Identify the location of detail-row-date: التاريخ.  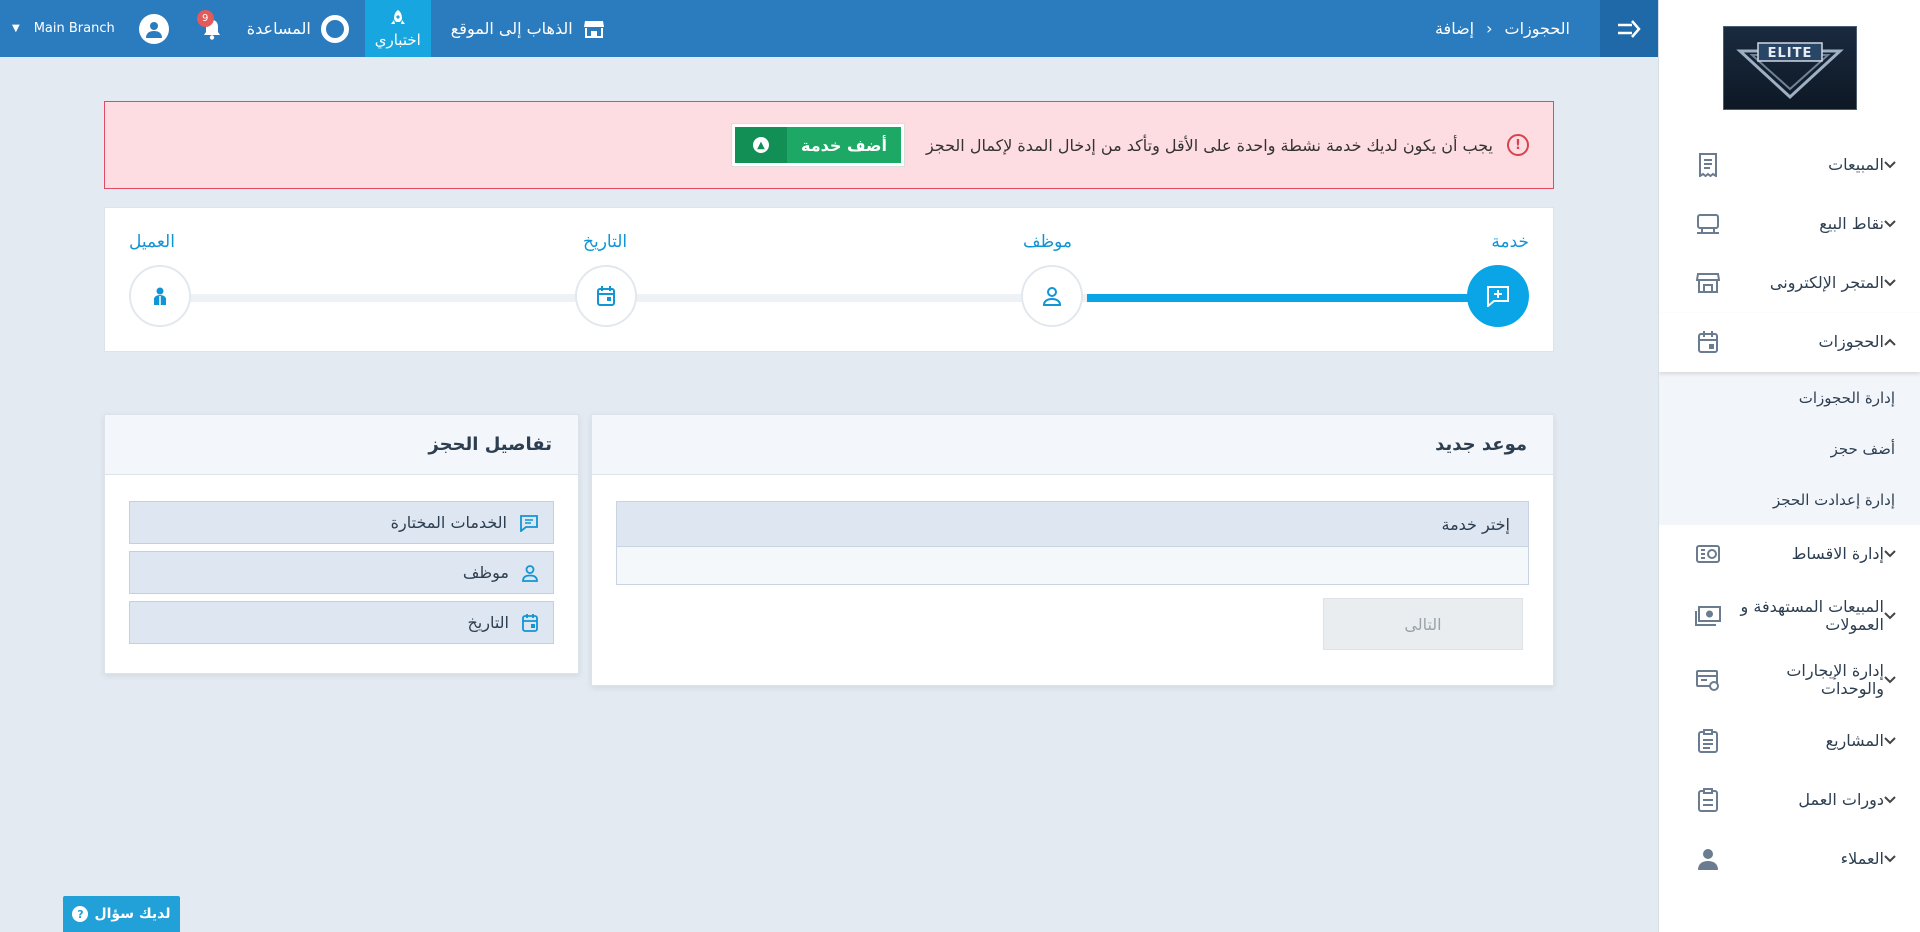
(341, 622).